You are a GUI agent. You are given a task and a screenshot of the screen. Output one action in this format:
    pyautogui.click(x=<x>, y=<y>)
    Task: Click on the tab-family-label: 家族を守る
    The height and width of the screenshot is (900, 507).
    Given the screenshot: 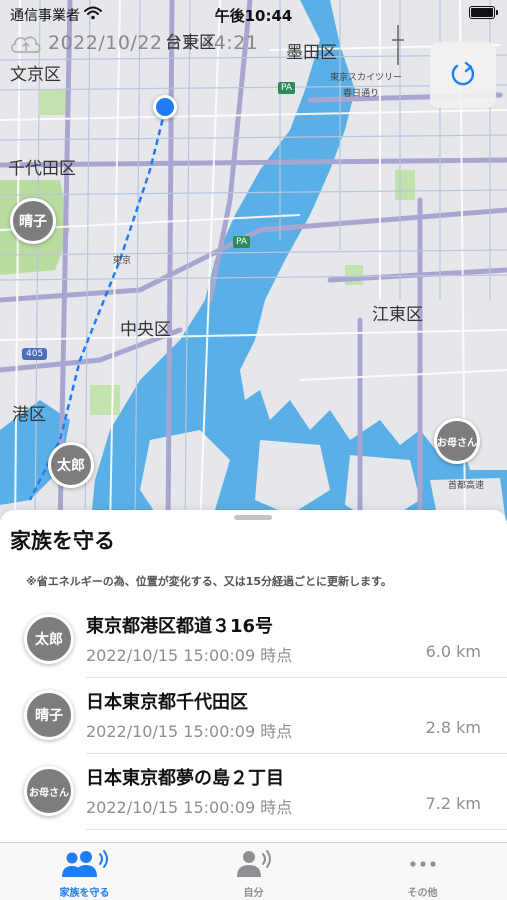 What is the action you would take?
    pyautogui.click(x=84, y=893)
    